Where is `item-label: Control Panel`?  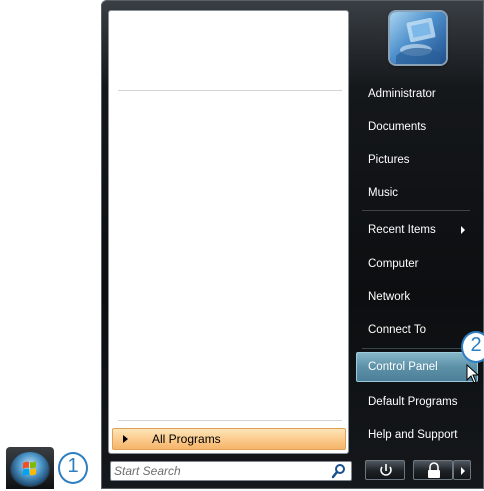 item-label: Control Panel is located at coordinates (403, 367).